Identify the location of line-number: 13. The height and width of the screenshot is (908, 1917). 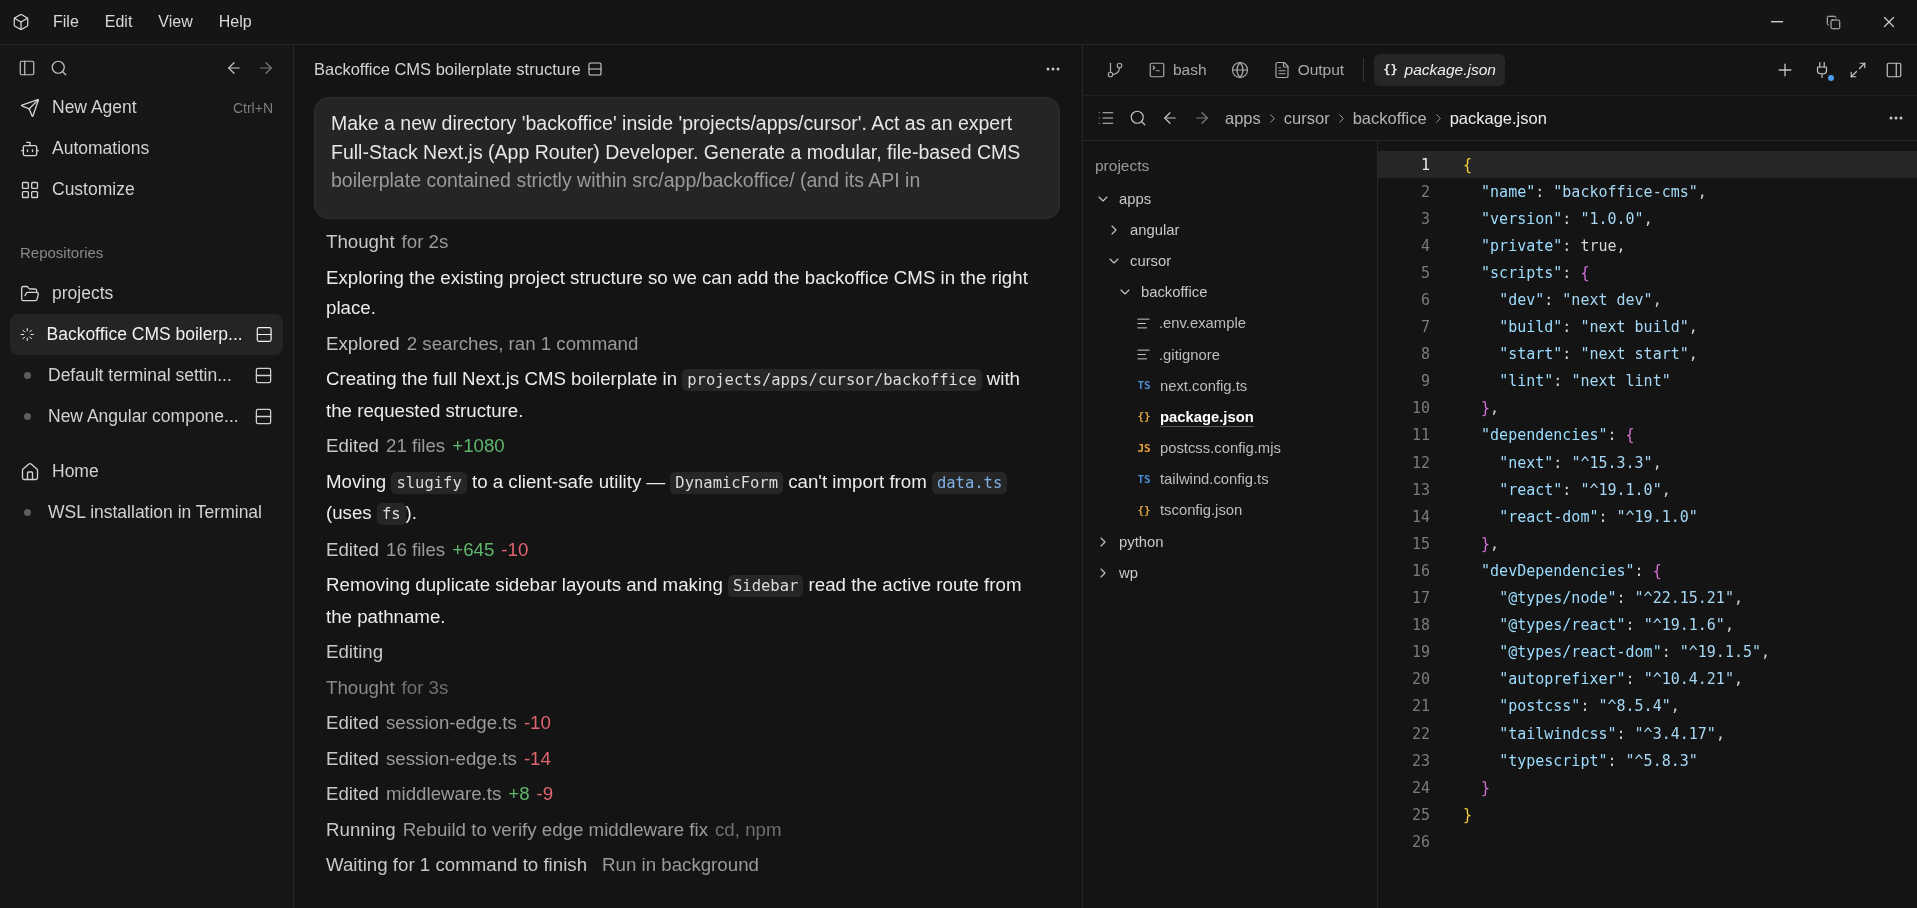
(1420, 489).